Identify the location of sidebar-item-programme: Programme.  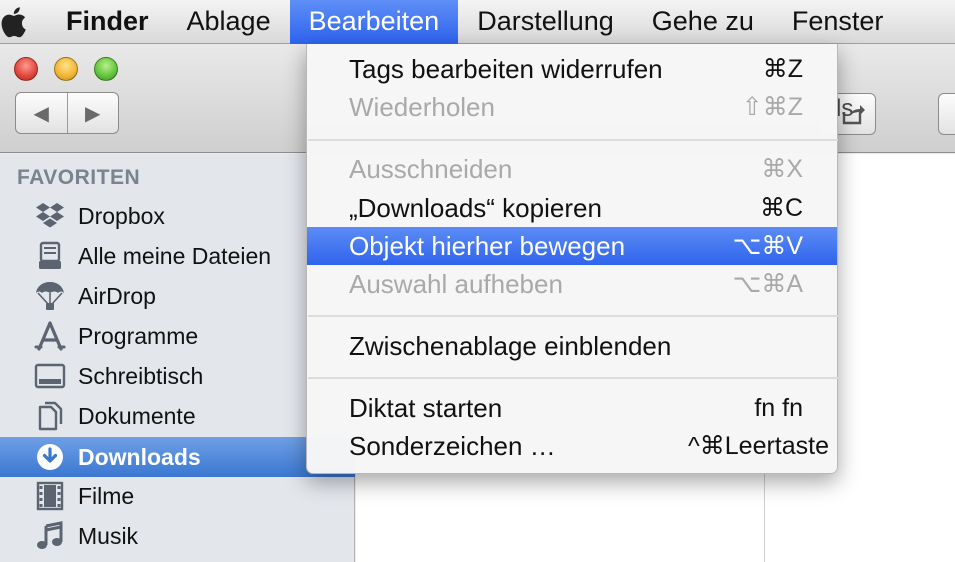
(177, 336).